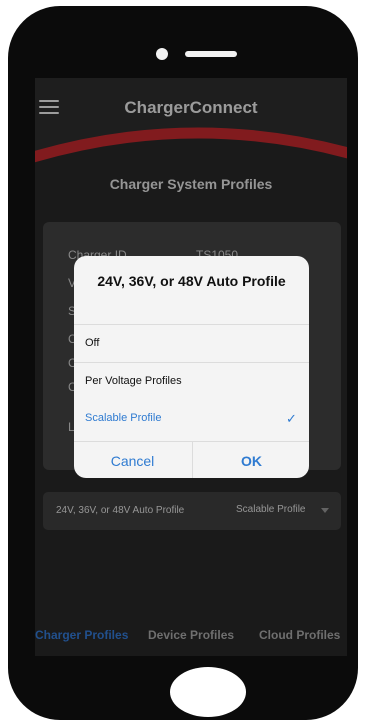 The image size is (365, 724). What do you see at coordinates (211, 54) in the screenshot?
I see `speaker-grille` at bounding box center [211, 54].